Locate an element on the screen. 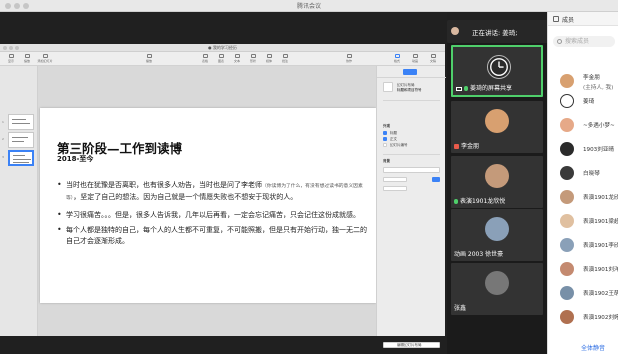 This screenshot has width=618, height=354. toolbar-document-button: 文稿 is located at coordinates (433, 58).